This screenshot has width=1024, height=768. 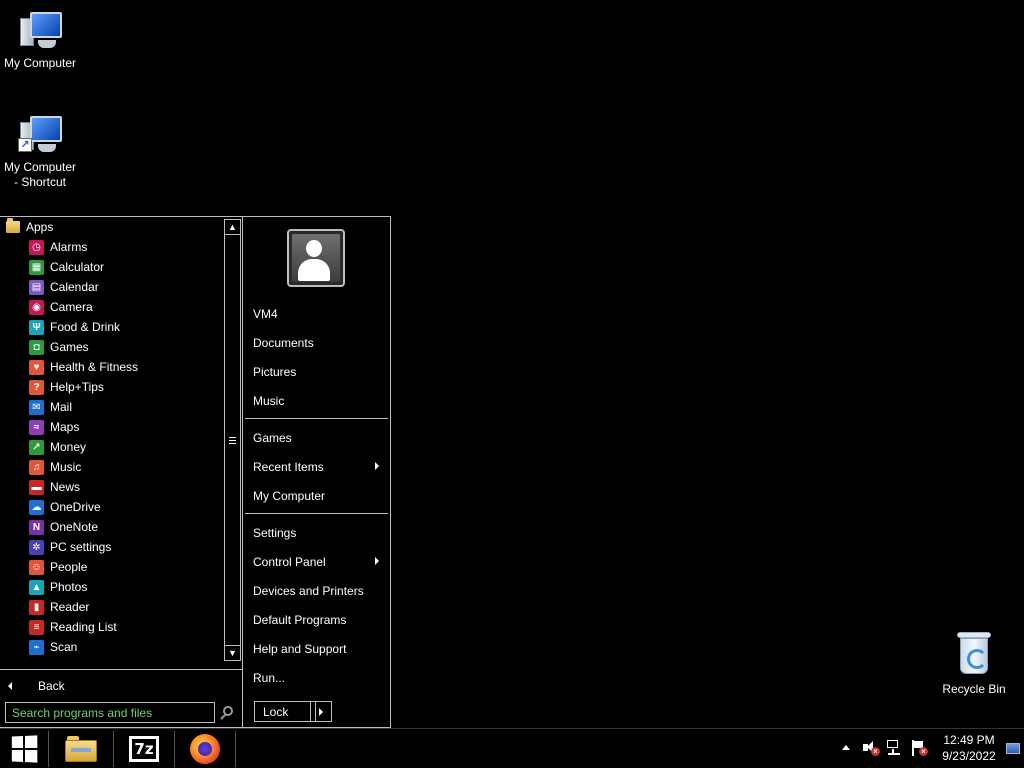 I want to click on app-item-music: ♫ Music, so click(x=111, y=467).